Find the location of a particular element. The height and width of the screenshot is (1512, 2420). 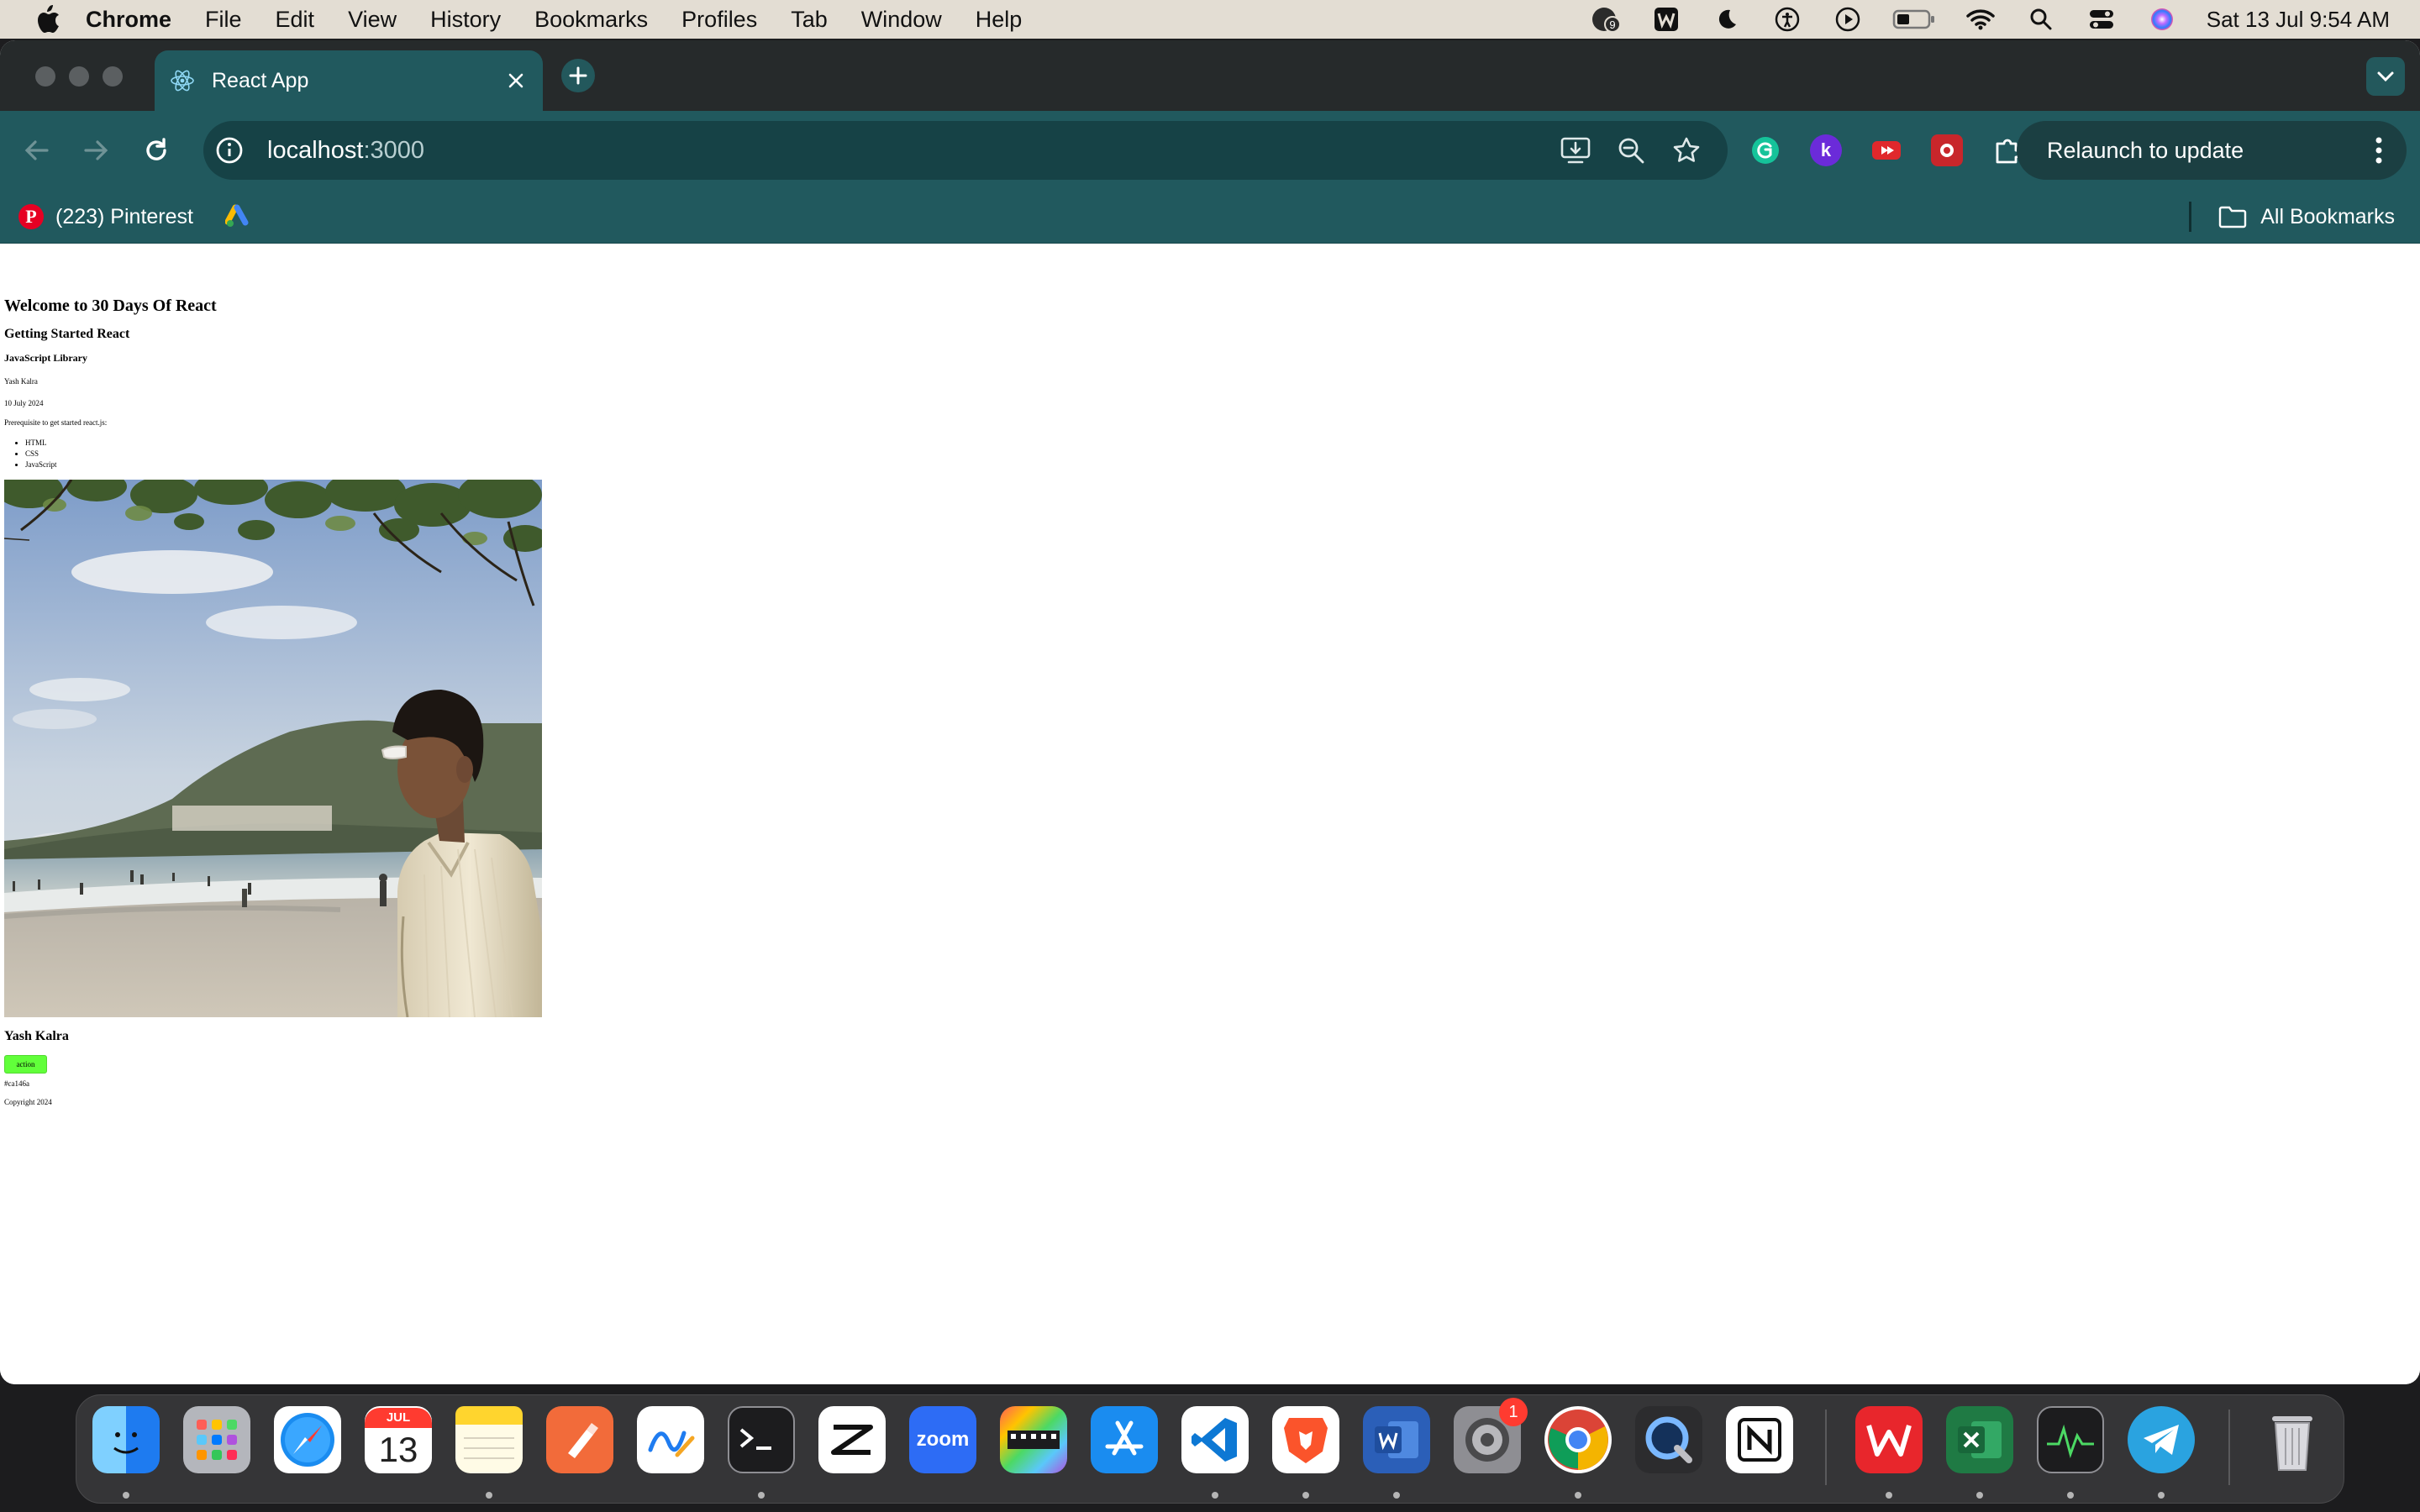

window-zoom-button is located at coordinates (113, 76).